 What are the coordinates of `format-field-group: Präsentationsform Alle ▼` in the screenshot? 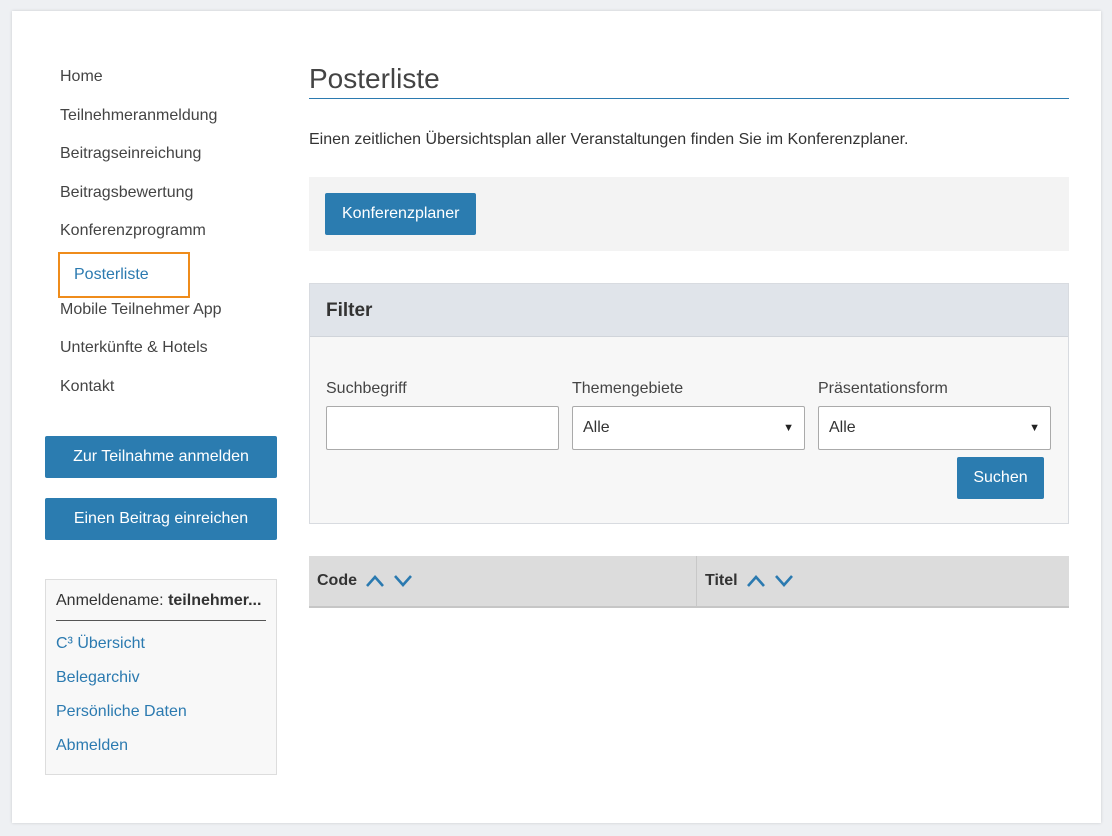 It's located at (934, 415).